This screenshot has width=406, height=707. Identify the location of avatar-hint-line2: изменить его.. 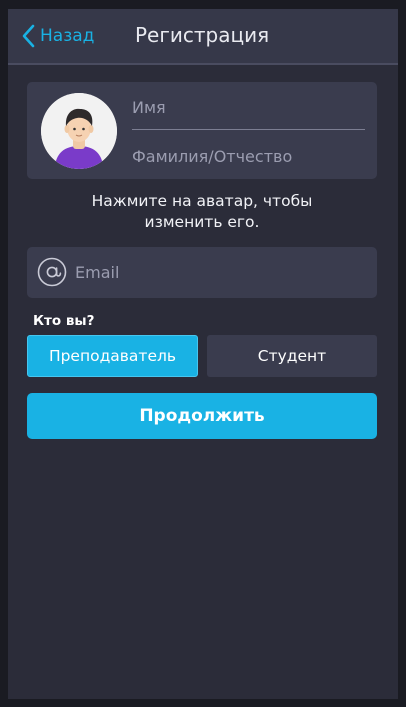
(202, 222).